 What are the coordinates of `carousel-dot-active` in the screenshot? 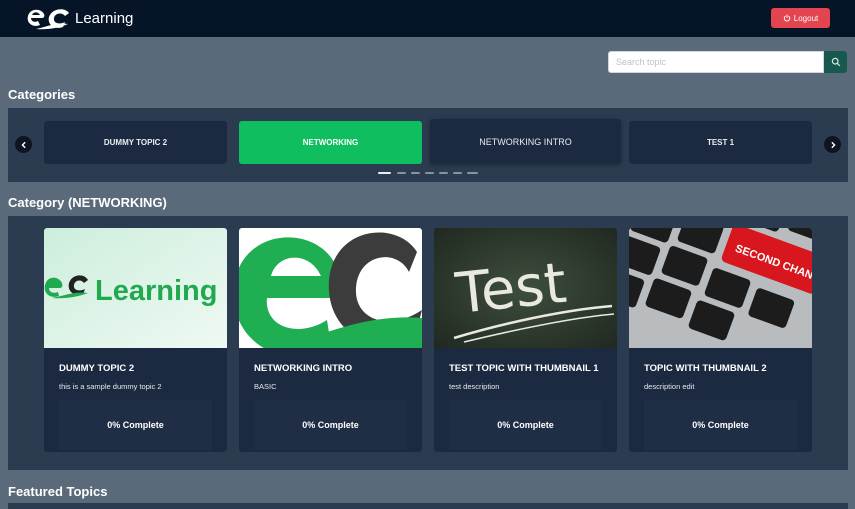 It's located at (384, 173).